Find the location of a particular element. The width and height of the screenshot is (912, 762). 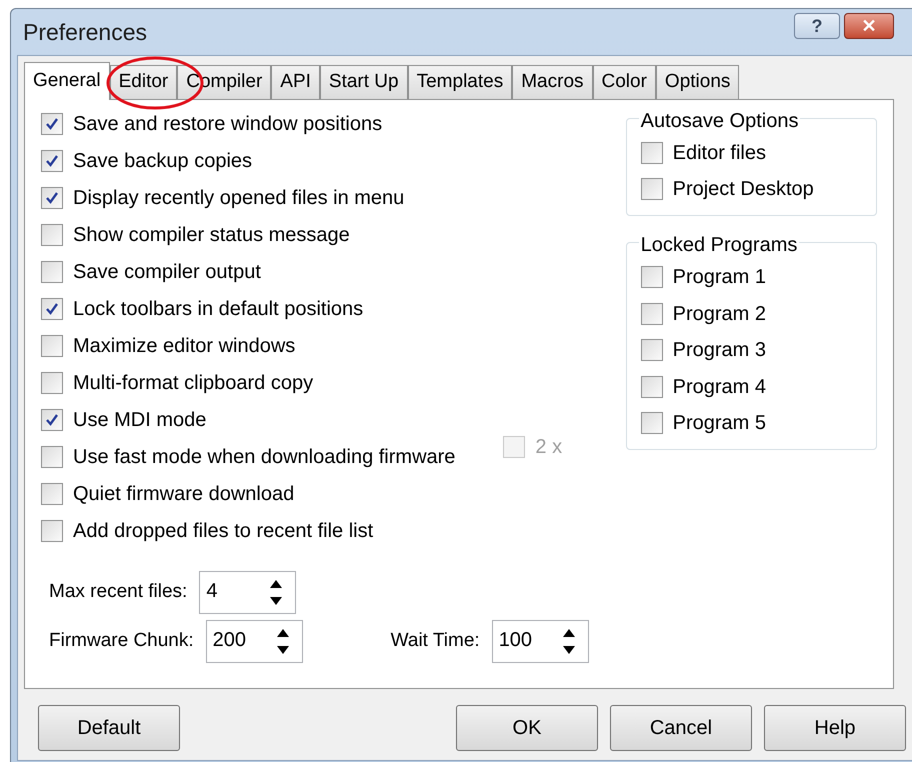

tab: Color is located at coordinates (624, 82).